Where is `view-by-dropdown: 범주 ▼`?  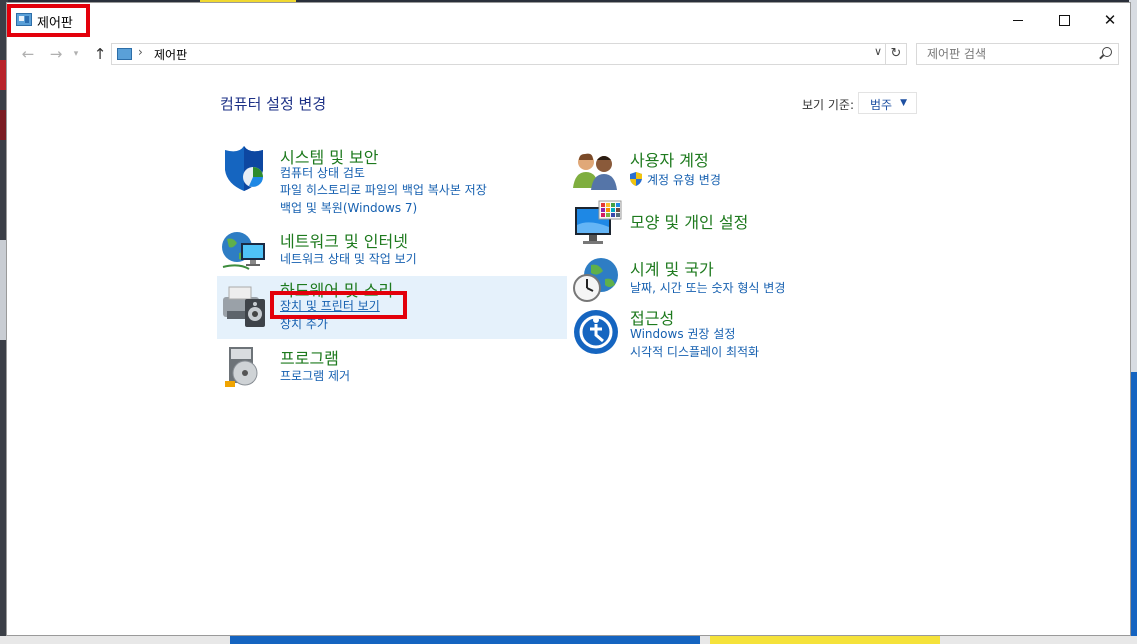
view-by-dropdown: 범주 ▼ is located at coordinates (887, 103).